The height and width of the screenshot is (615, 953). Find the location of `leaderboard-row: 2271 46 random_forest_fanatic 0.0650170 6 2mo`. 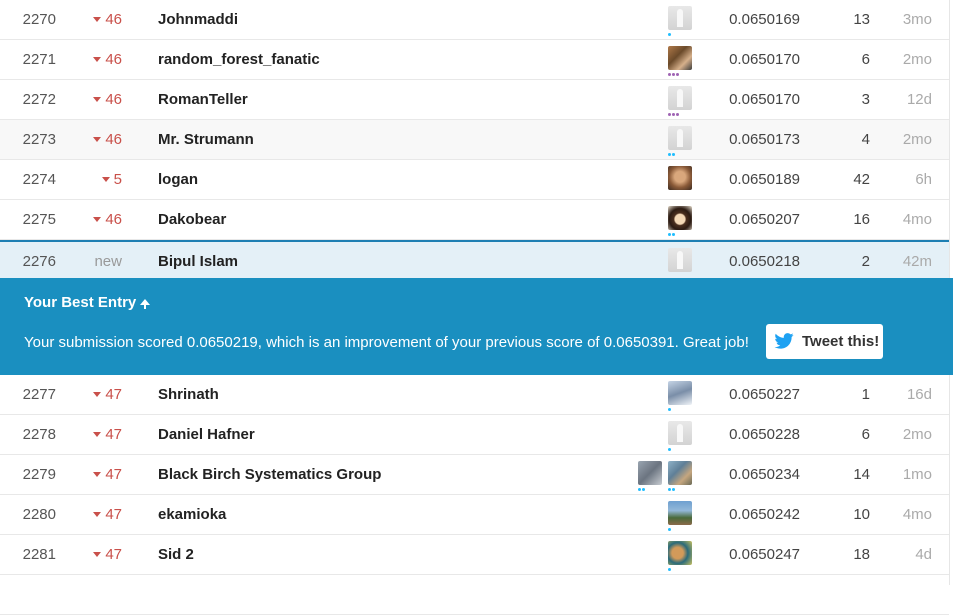

leaderboard-row: 2271 46 random_forest_fanatic 0.0650170 6 2mo is located at coordinates (474, 60).